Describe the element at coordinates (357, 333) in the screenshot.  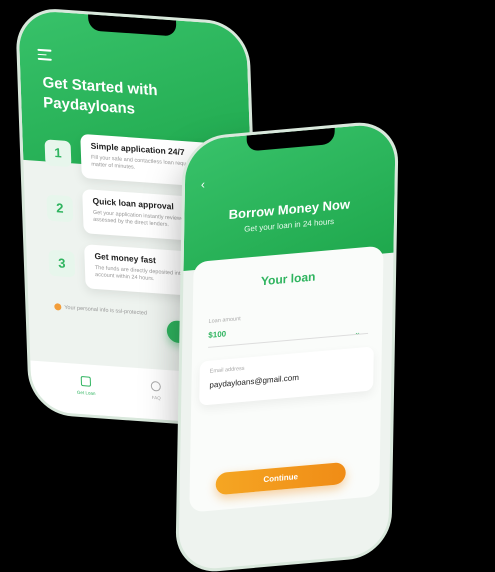
I see `chevron-down-icon: ⌄` at that location.